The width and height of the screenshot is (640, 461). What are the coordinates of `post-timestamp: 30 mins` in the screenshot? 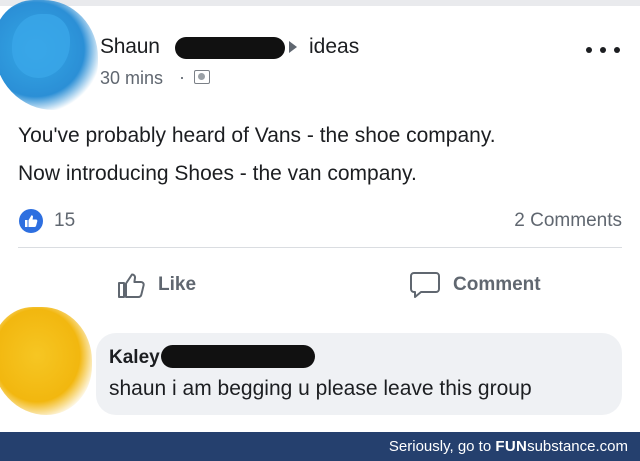 It's located at (131, 78).